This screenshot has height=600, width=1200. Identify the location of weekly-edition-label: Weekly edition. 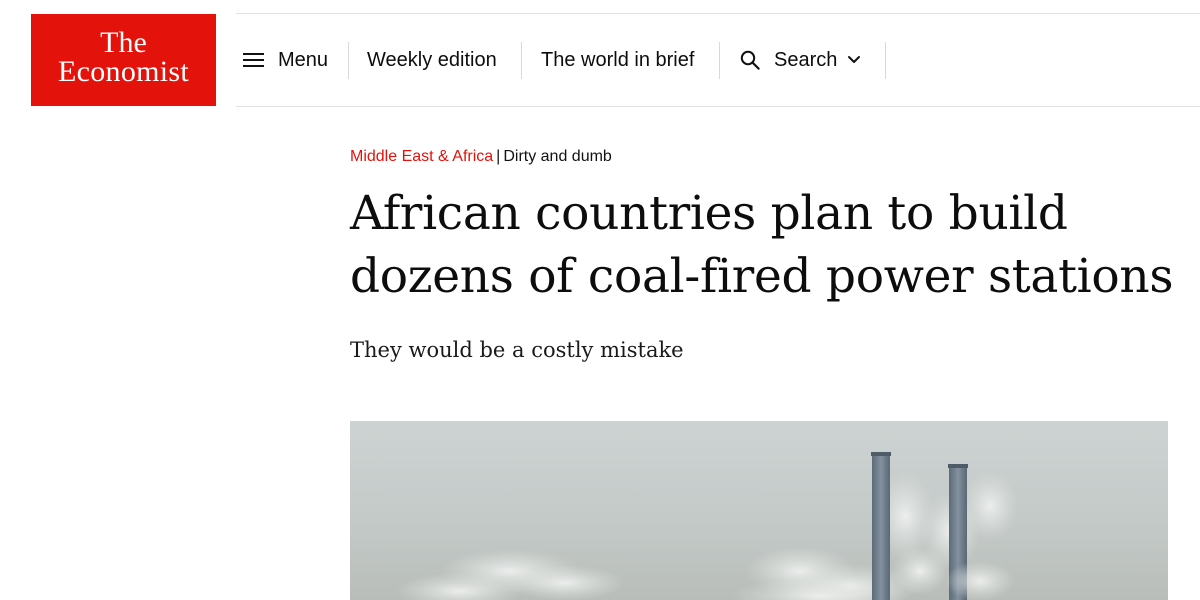
(432, 59).